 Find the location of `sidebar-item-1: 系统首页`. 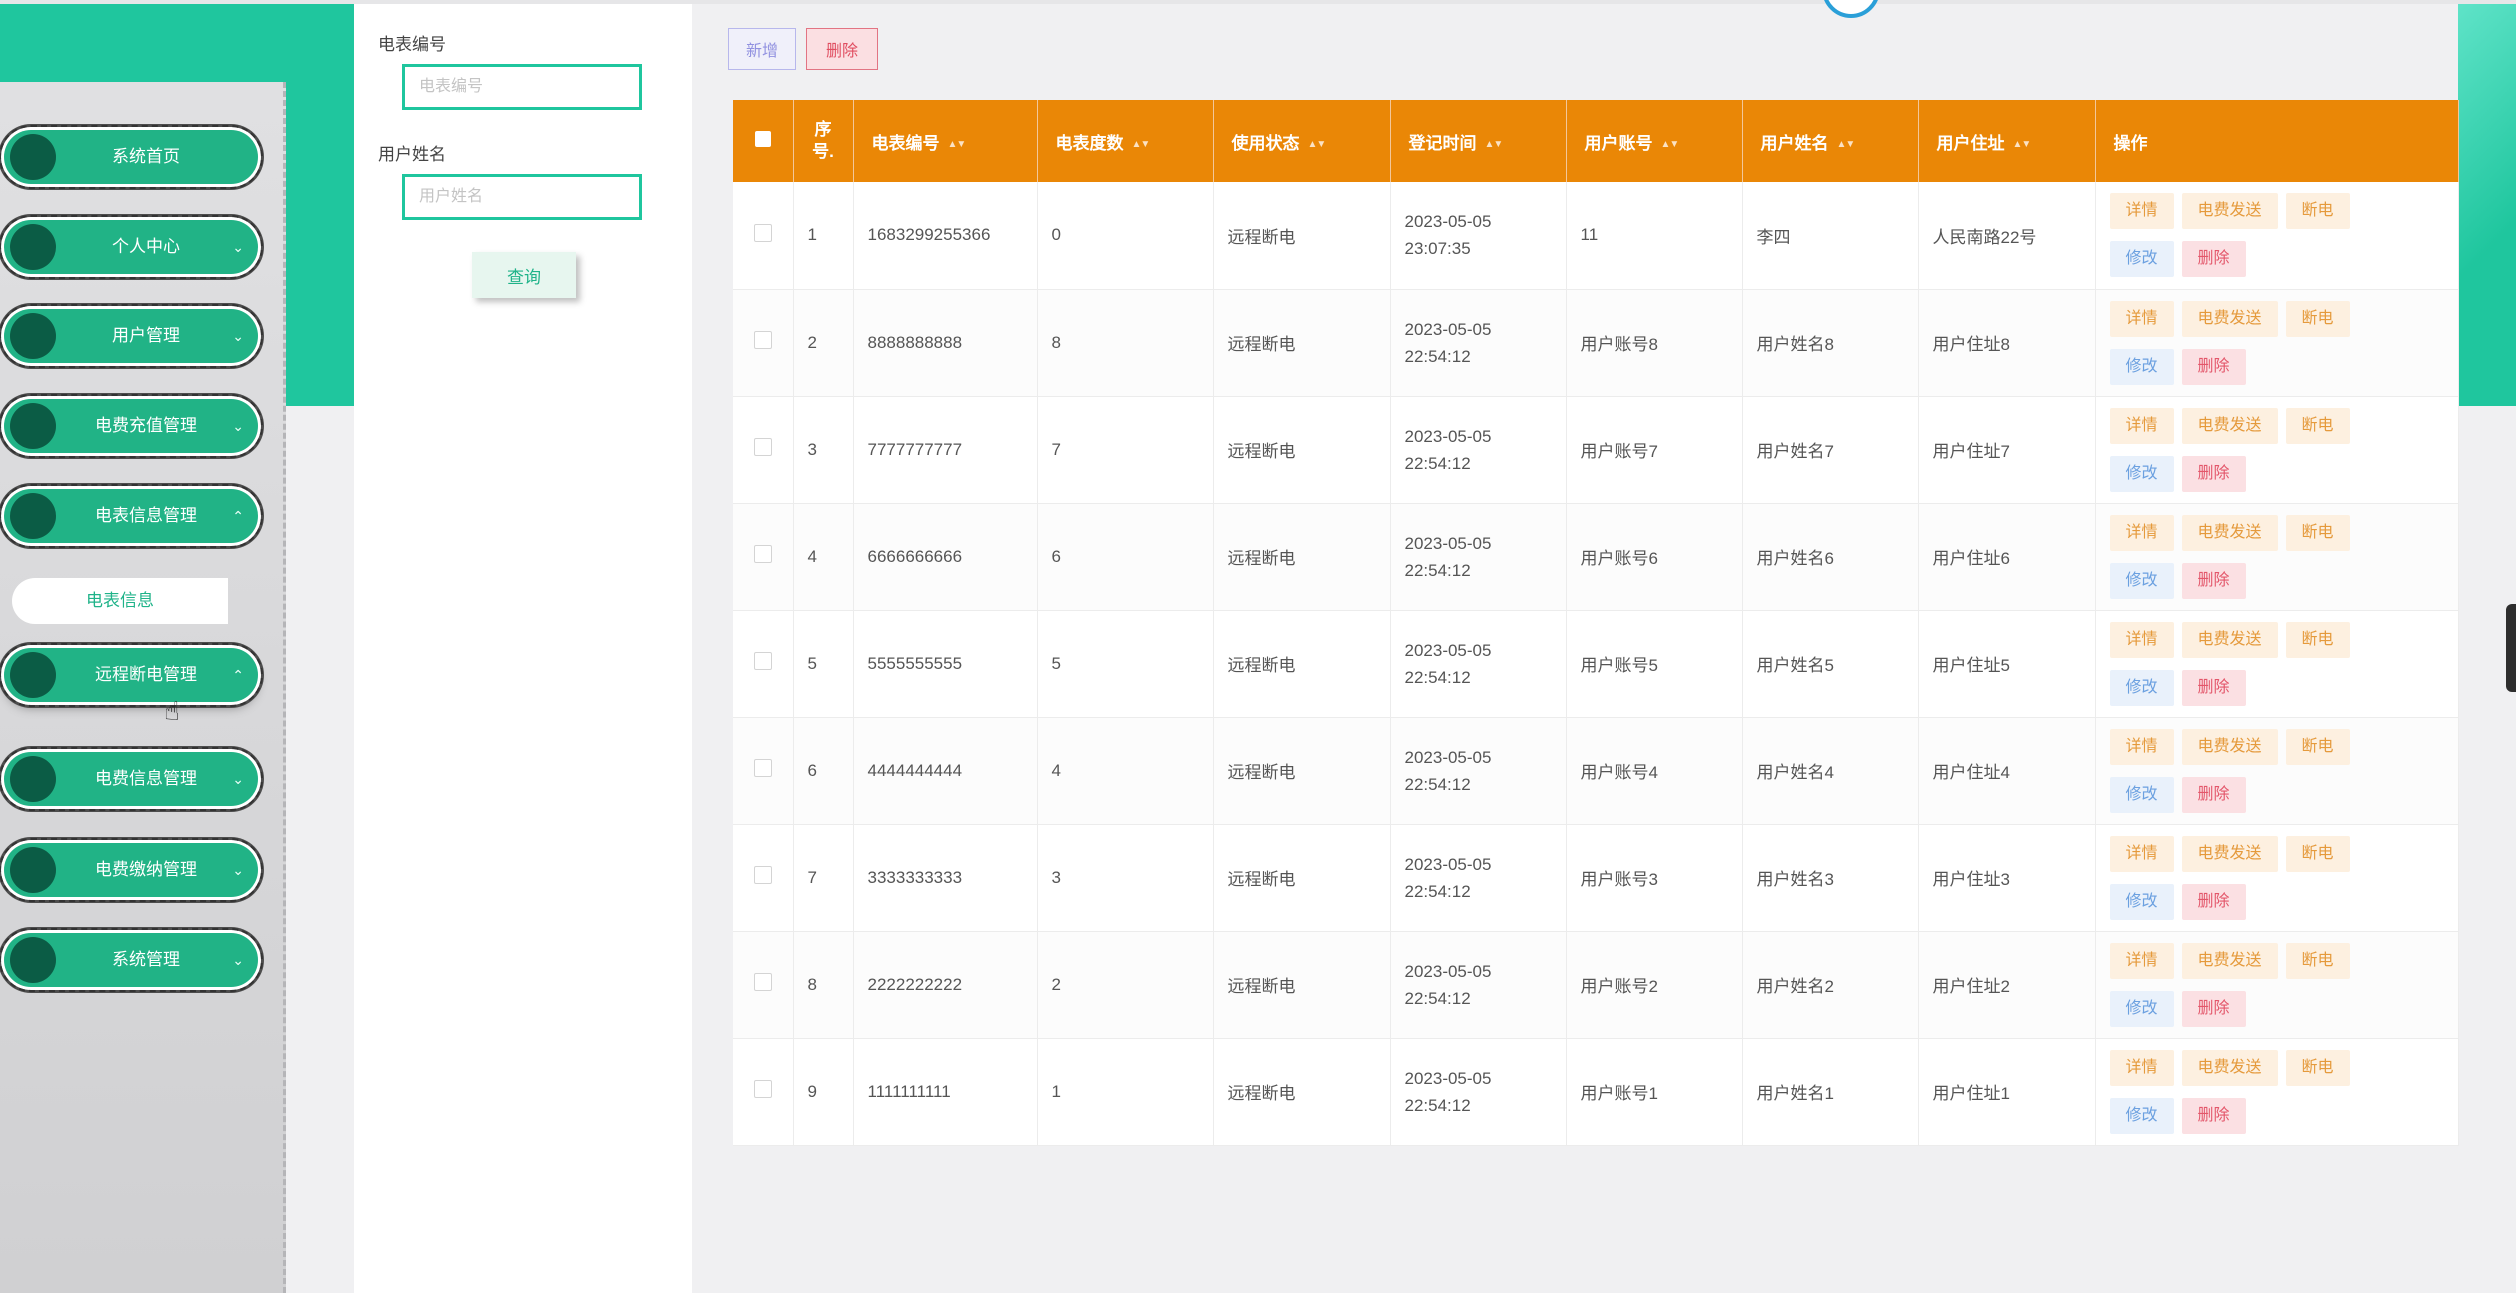

sidebar-item-1: 系统首页 is located at coordinates (131, 157).